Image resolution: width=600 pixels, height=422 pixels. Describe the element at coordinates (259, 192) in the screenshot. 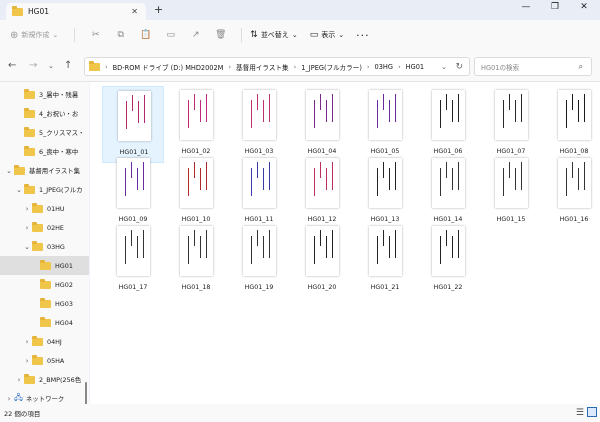

I see `file-item: HG01_11` at that location.